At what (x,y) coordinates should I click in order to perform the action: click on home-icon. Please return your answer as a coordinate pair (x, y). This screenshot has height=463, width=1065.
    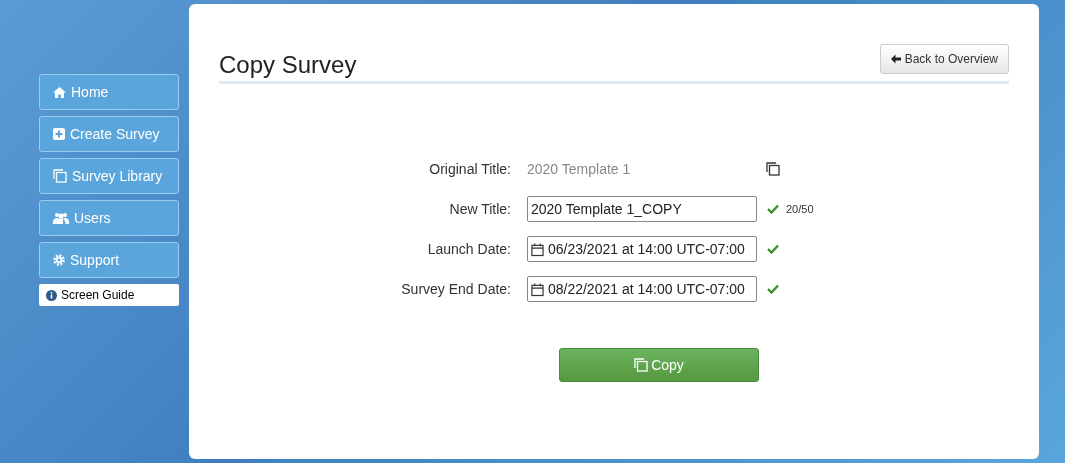
    Looking at the image, I should click on (59, 92).